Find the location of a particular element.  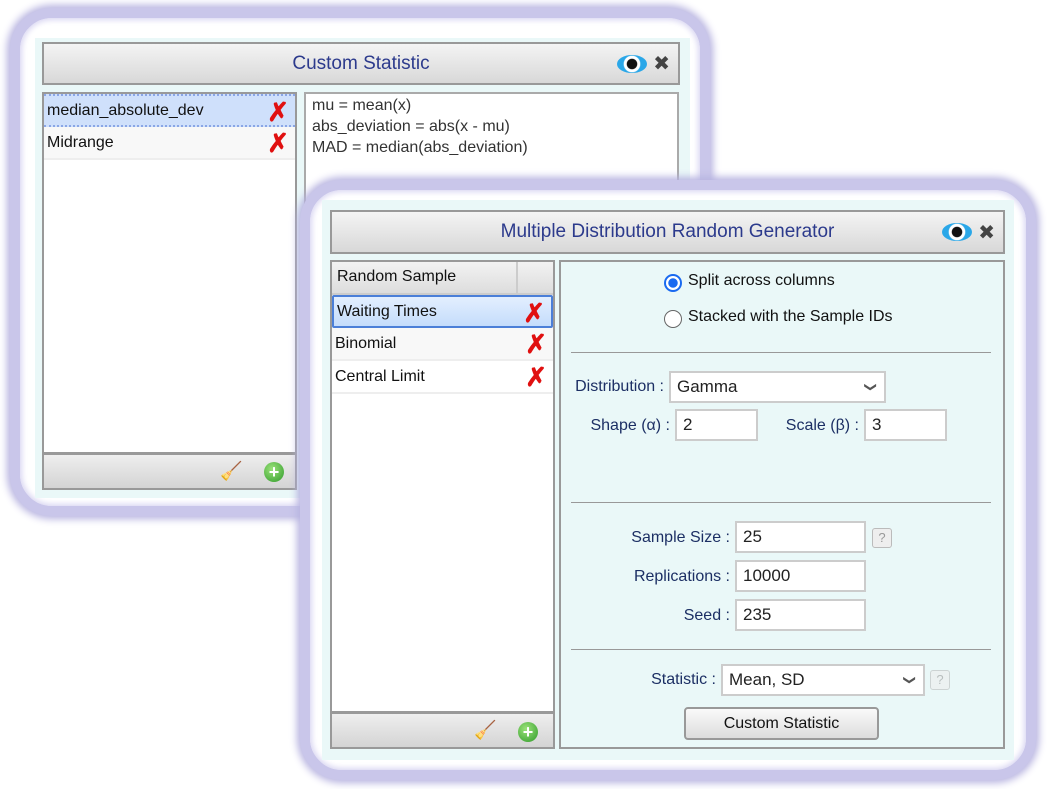

list-header-spacer is located at coordinates (535, 277).